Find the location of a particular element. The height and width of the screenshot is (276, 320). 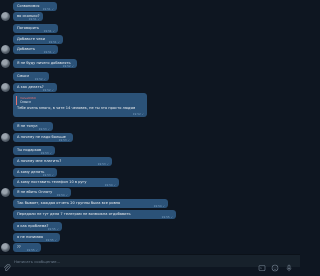

message-input is located at coordinates (129, 261).